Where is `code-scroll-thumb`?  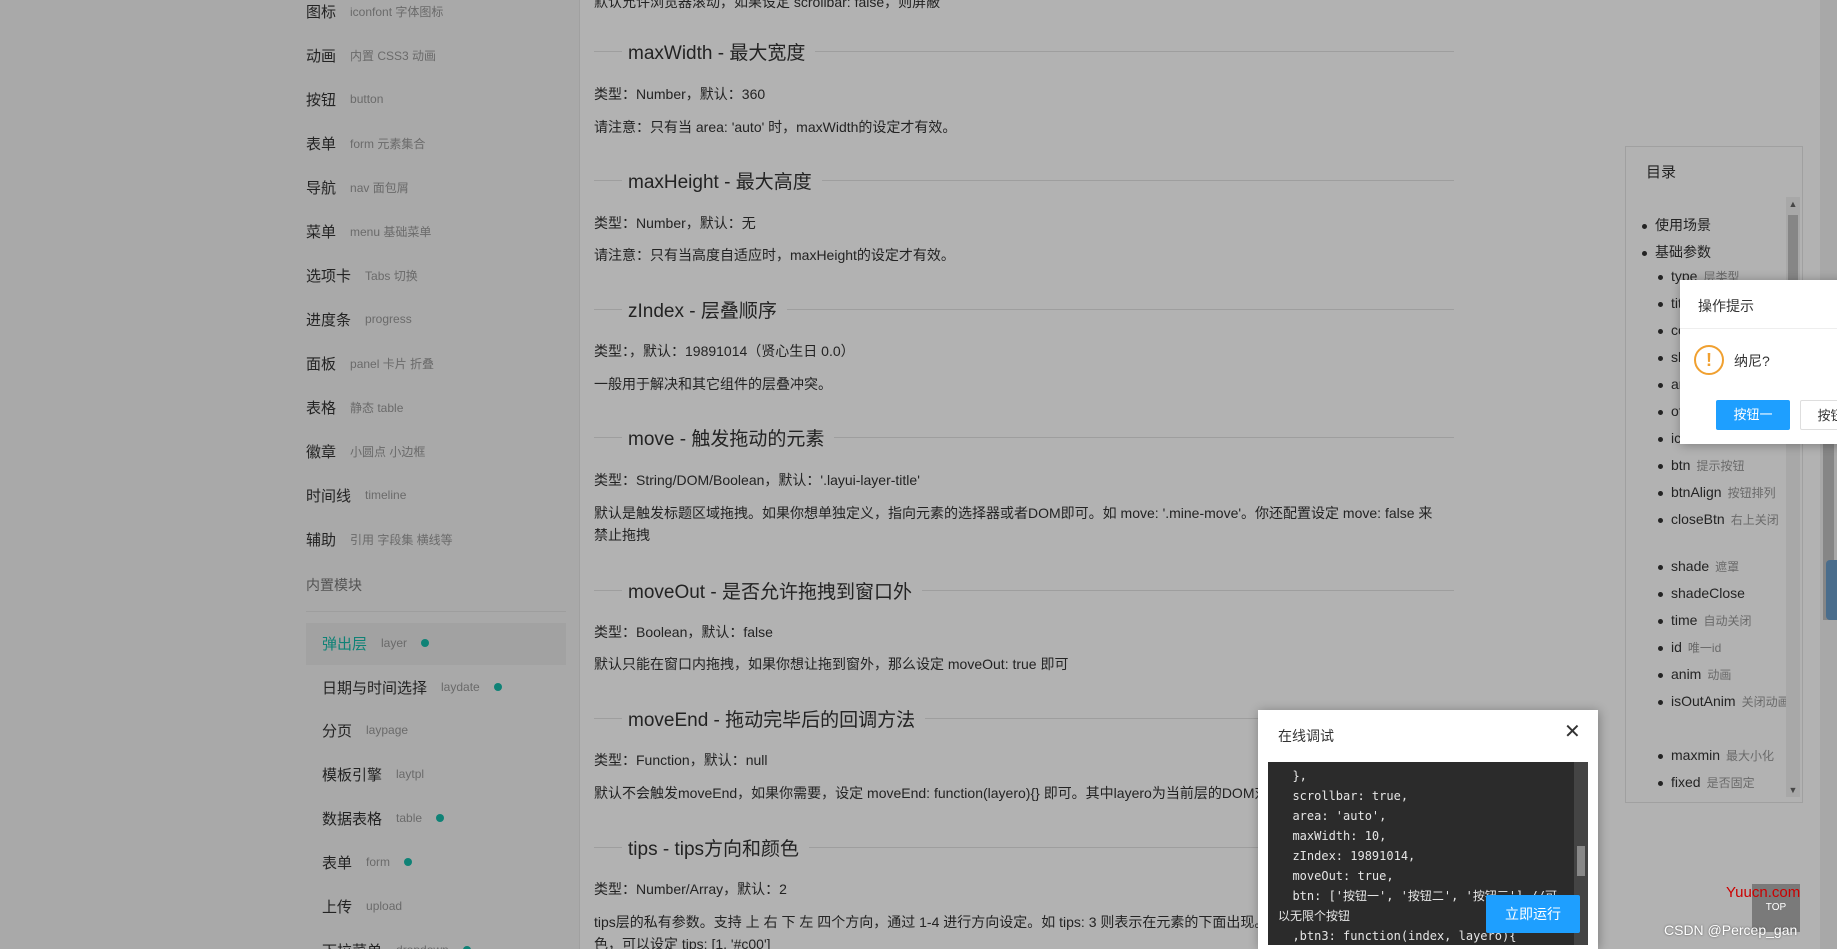
code-scroll-thumb is located at coordinates (1581, 861).